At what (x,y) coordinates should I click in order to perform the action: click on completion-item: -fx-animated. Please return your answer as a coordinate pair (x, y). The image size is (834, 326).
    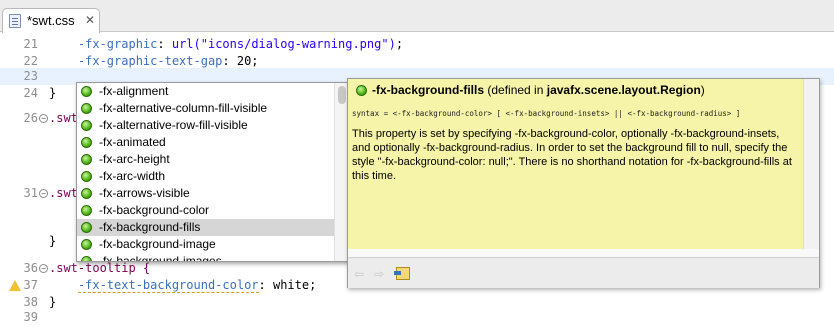
    Looking at the image, I should click on (206, 142).